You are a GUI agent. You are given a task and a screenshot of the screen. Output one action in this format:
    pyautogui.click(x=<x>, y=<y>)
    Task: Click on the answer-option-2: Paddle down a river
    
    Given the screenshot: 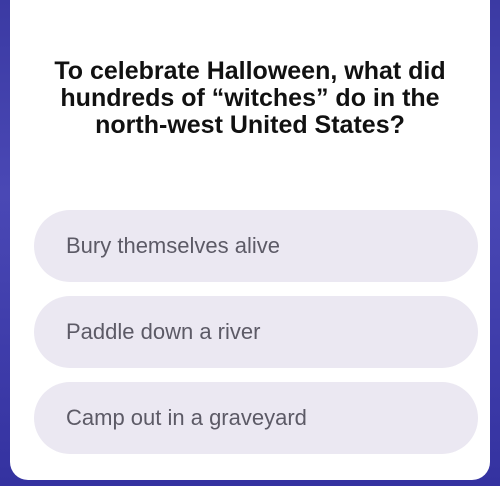 What is the action you would take?
    pyautogui.click(x=256, y=332)
    